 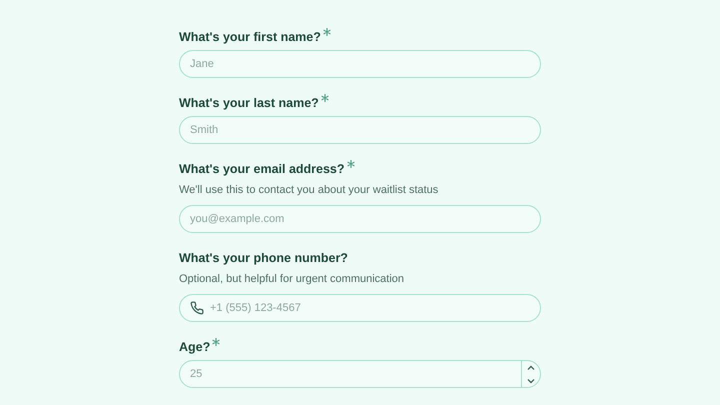 What do you see at coordinates (197, 308) in the screenshot?
I see `phone-icon` at bounding box center [197, 308].